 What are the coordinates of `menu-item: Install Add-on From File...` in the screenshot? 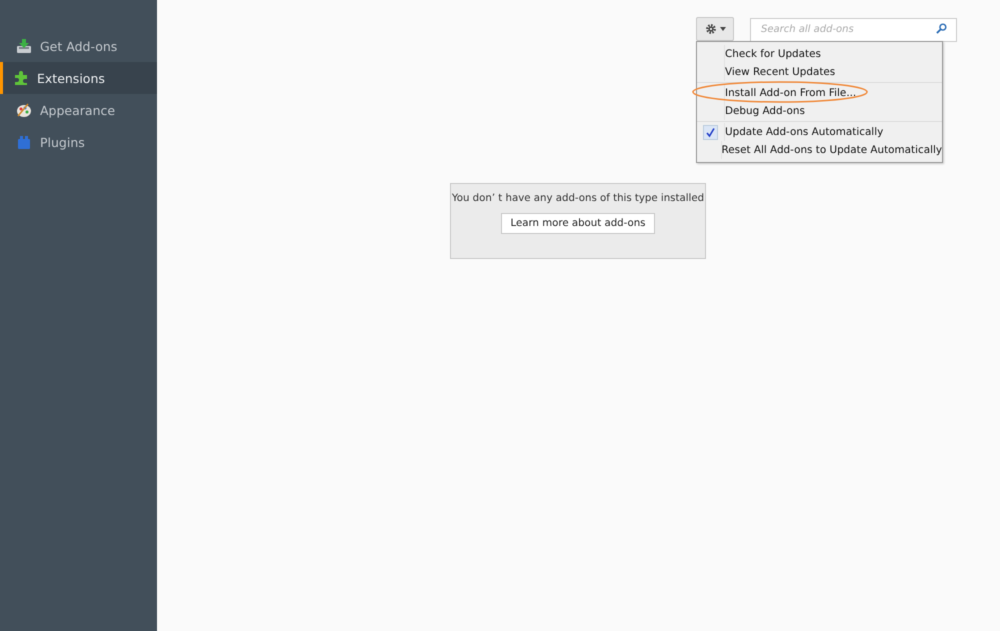 It's located at (819, 93).